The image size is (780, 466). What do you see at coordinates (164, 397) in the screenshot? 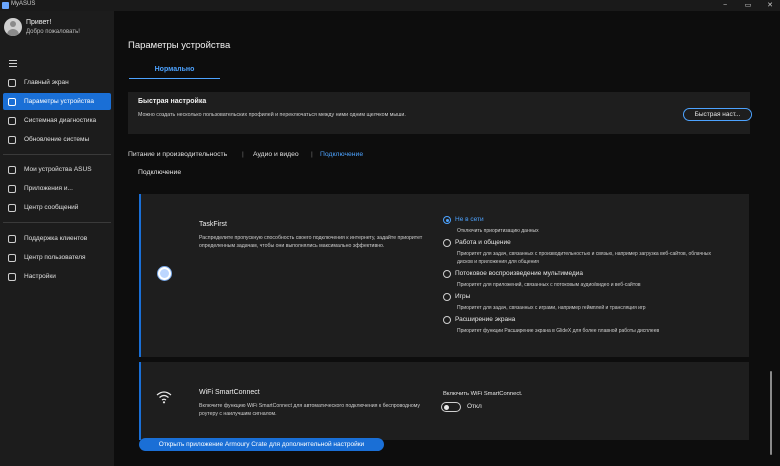
I see `wifi-icon` at bounding box center [164, 397].